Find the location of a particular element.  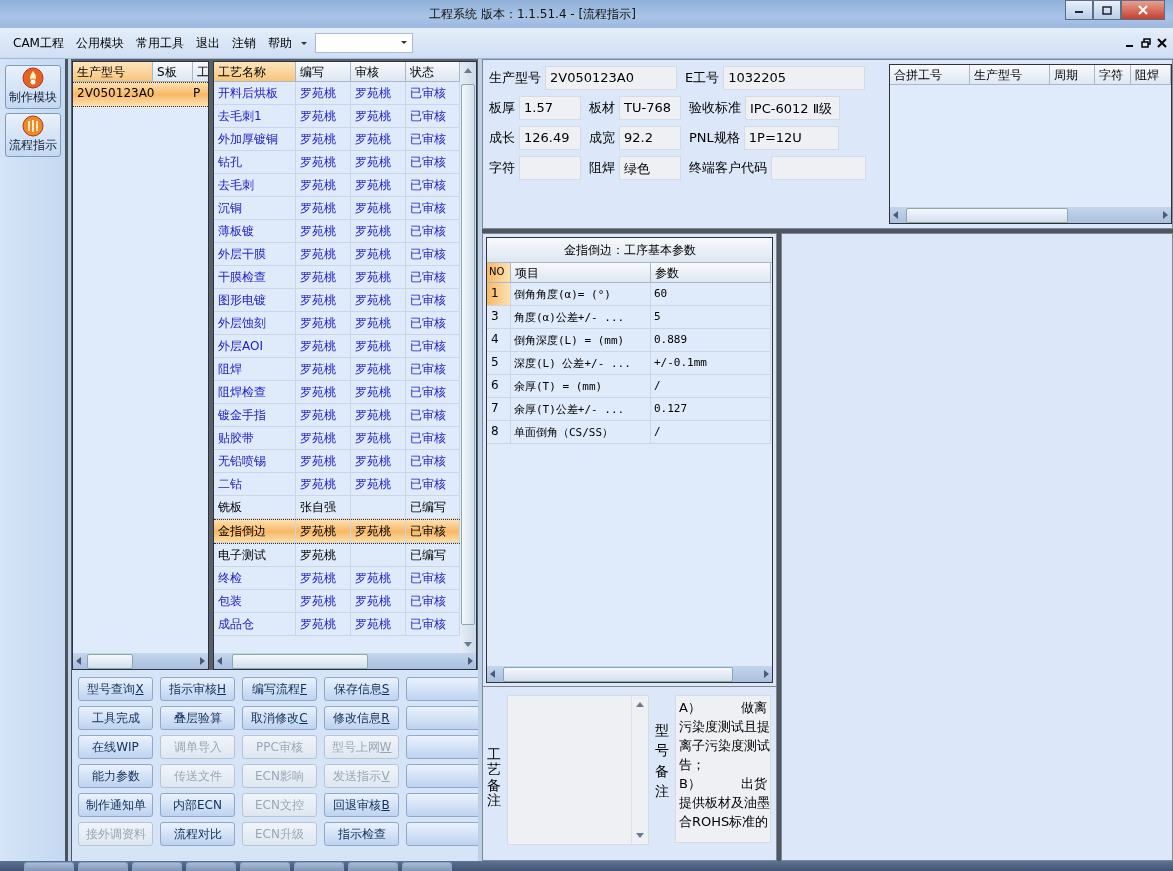

input-field: TU-768 is located at coordinates (650, 108).